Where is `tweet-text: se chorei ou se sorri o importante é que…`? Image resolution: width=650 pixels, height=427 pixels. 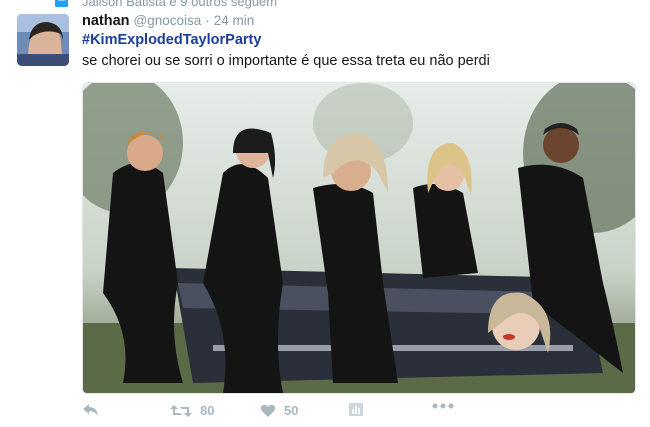
tweet-text: se chorei ou se sorri o importante é que… is located at coordinates (286, 61).